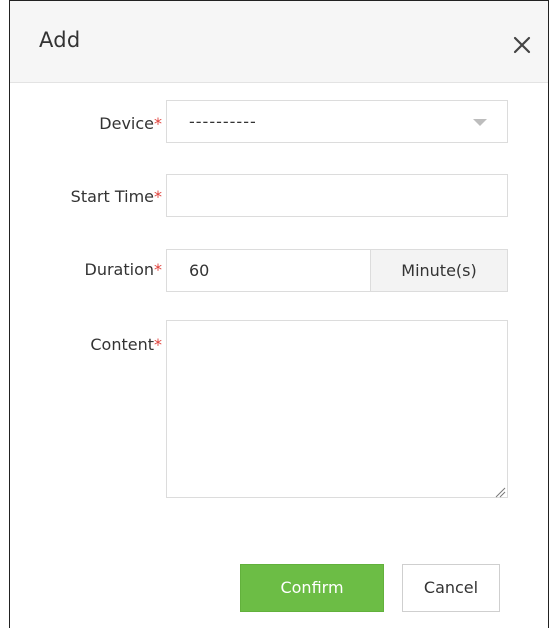 The image size is (553, 628). Describe the element at coordinates (451, 588) in the screenshot. I see `cancel-button: Cancel` at that location.